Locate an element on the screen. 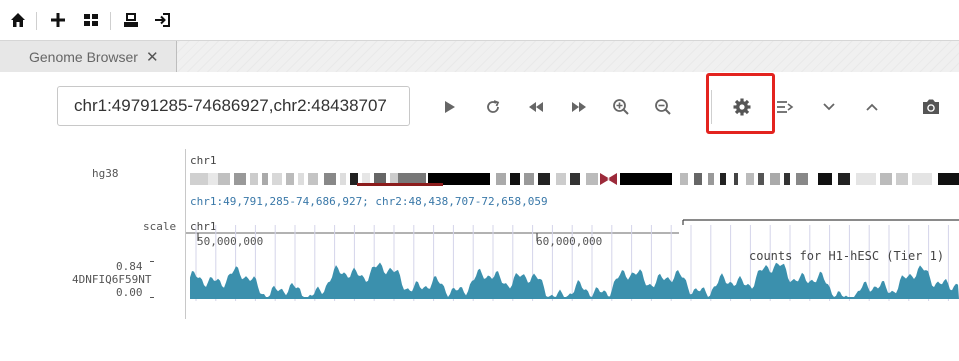 This screenshot has width=959, height=361. plus-icon is located at coordinates (58, 20).